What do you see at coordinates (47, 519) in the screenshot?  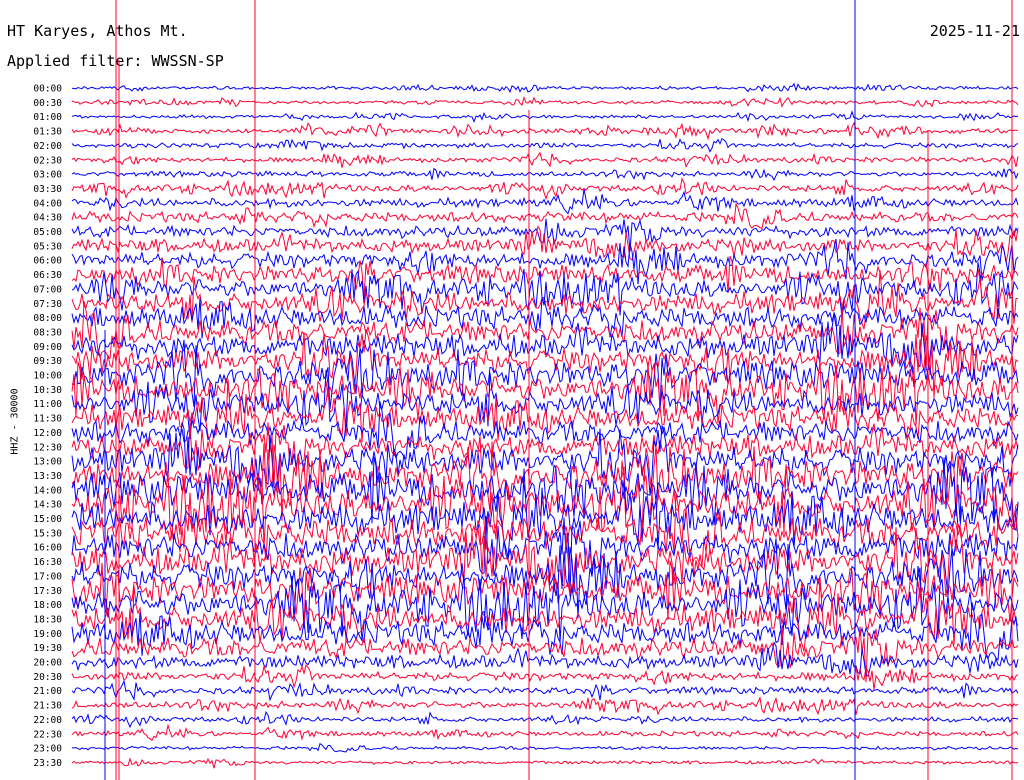 I see `time-tick-label: 15:00` at bounding box center [47, 519].